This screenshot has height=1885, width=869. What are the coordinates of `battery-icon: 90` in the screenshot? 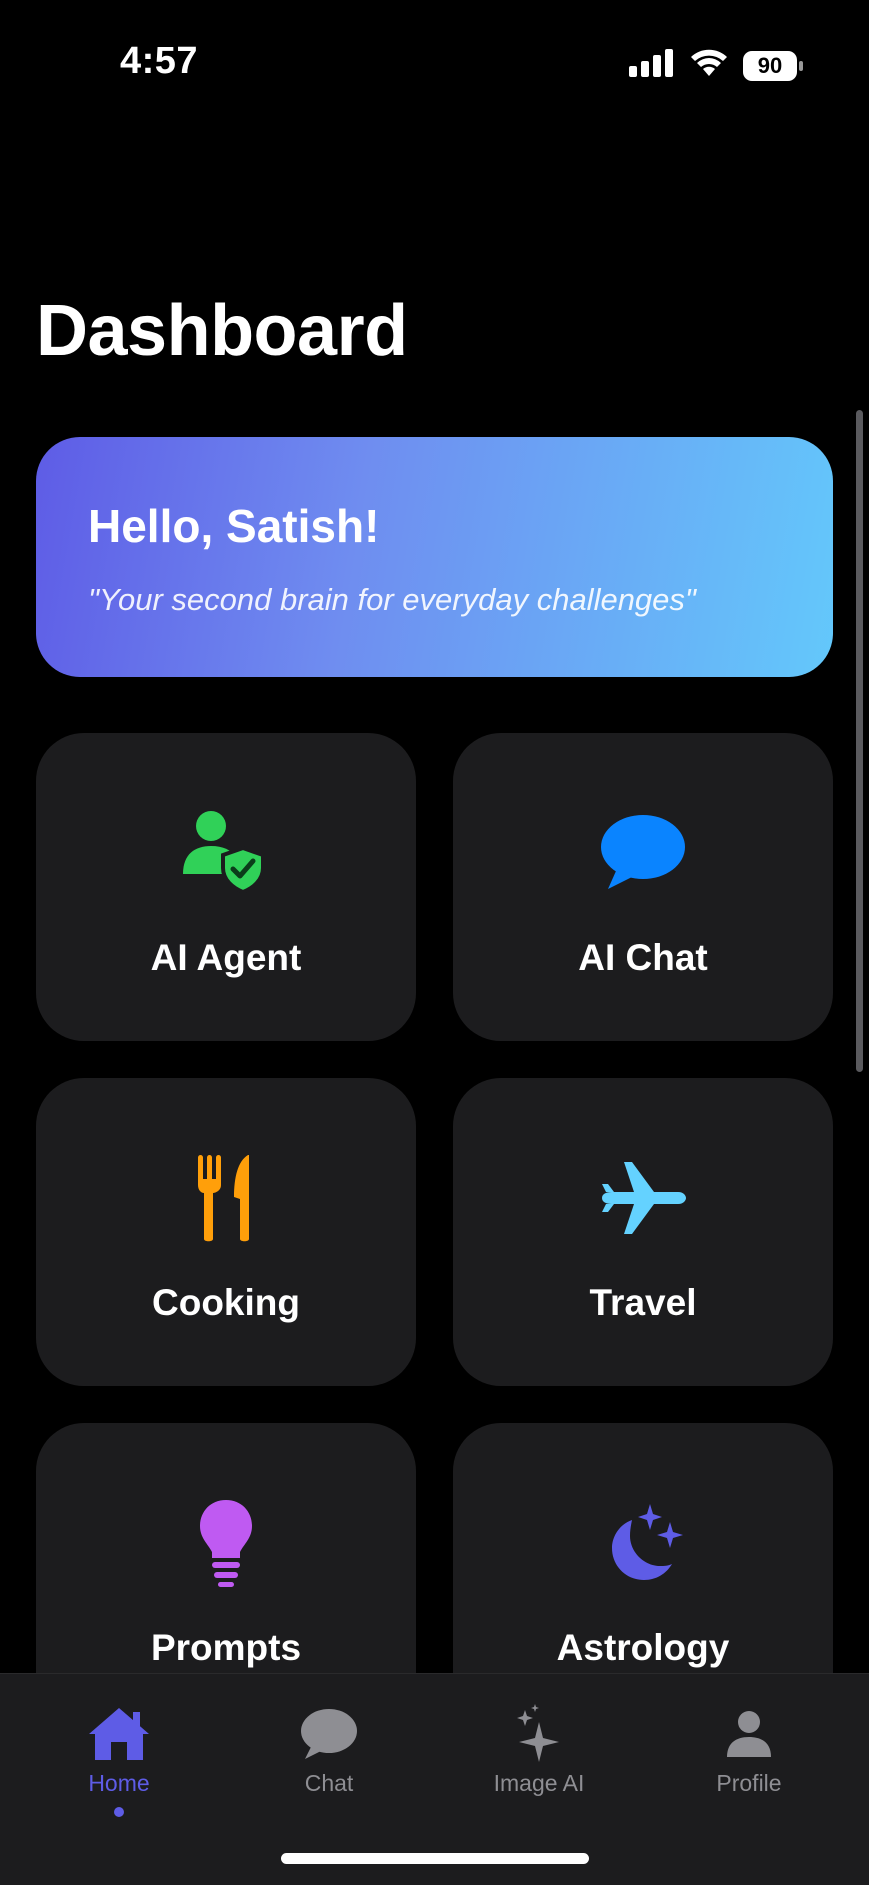 It's located at (773, 65).